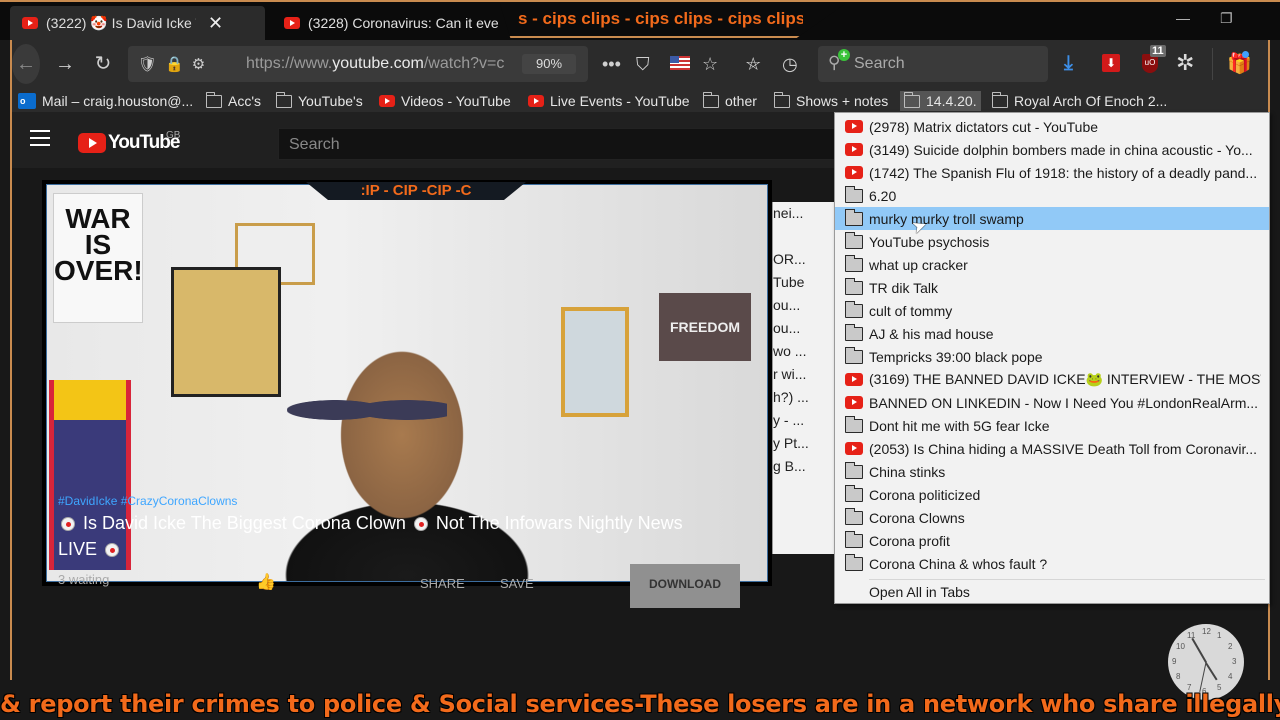 This screenshot has width=1280, height=720. I want to click on menu-icon, so click(40, 138).